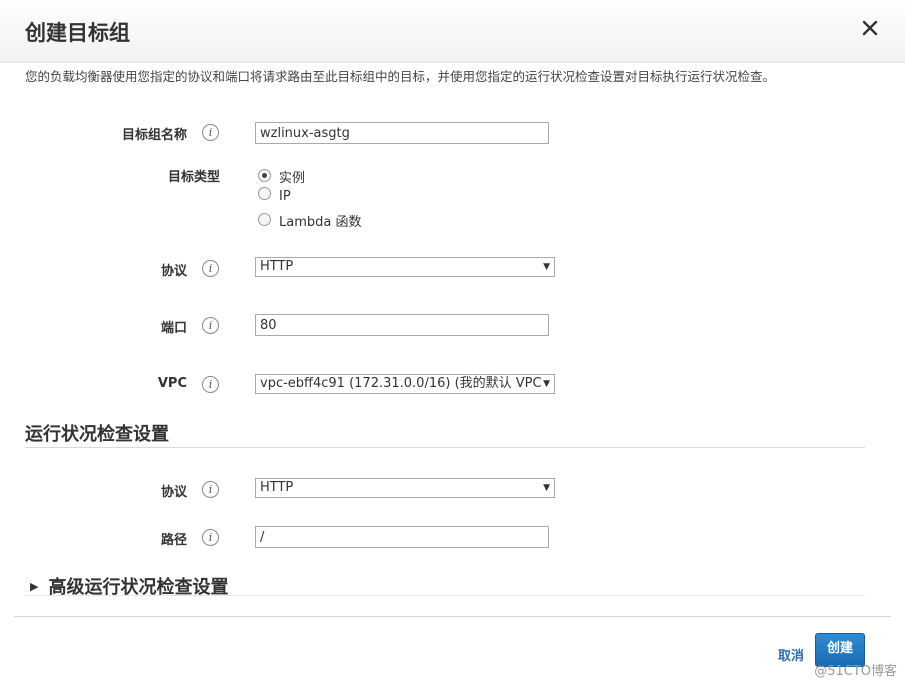  What do you see at coordinates (173, 328) in the screenshot?
I see `port-label: 端口` at bounding box center [173, 328].